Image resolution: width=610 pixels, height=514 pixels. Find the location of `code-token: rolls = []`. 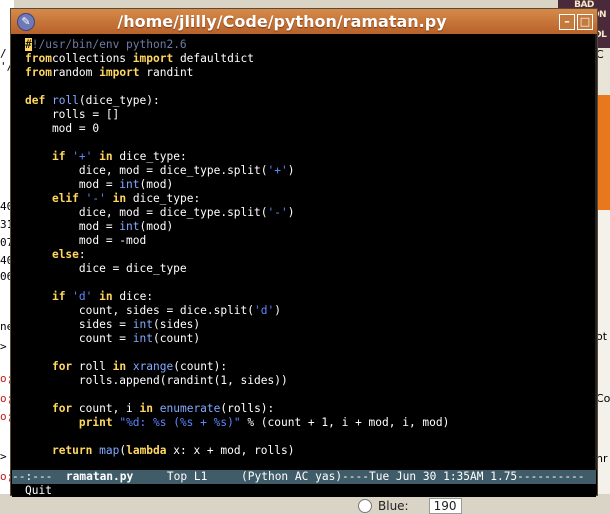

code-token: rolls = [] is located at coordinates (72, 114).